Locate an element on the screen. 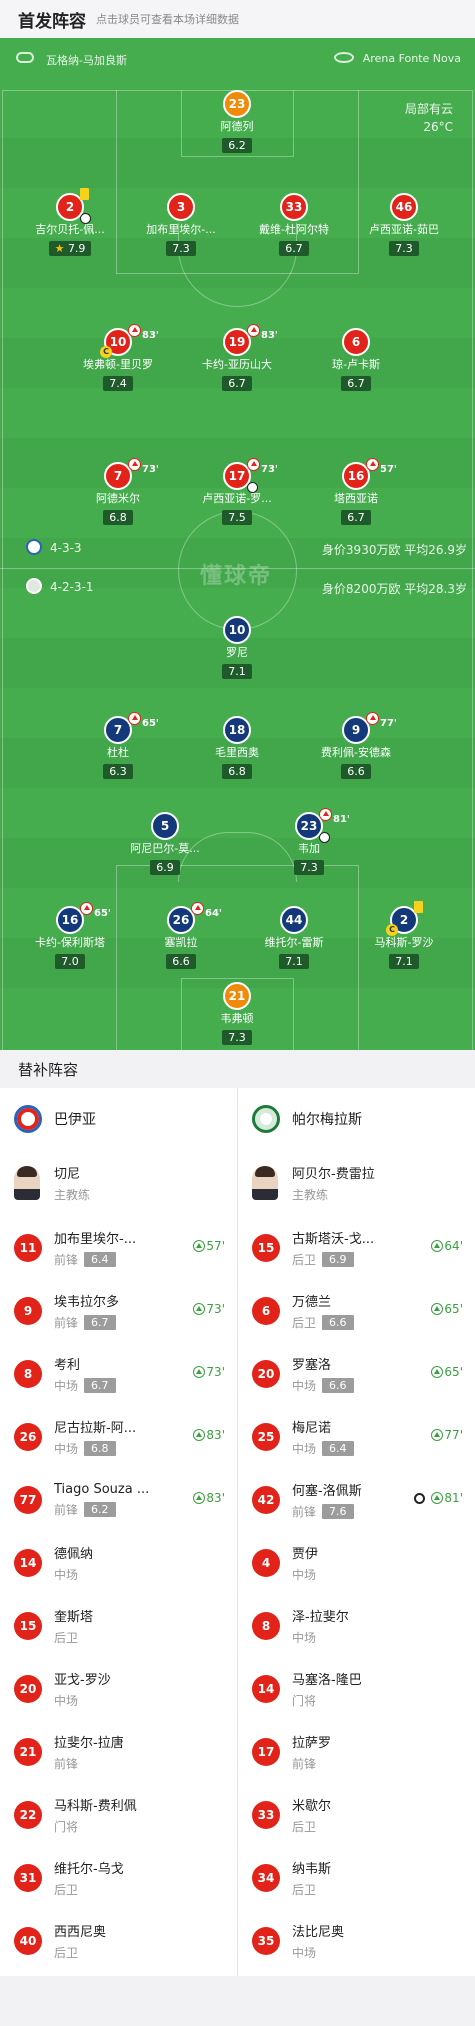 The width and height of the screenshot is (475, 2026). sub-player-row: 14 马塞洛-隆巴 门将 is located at coordinates (356, 1688).